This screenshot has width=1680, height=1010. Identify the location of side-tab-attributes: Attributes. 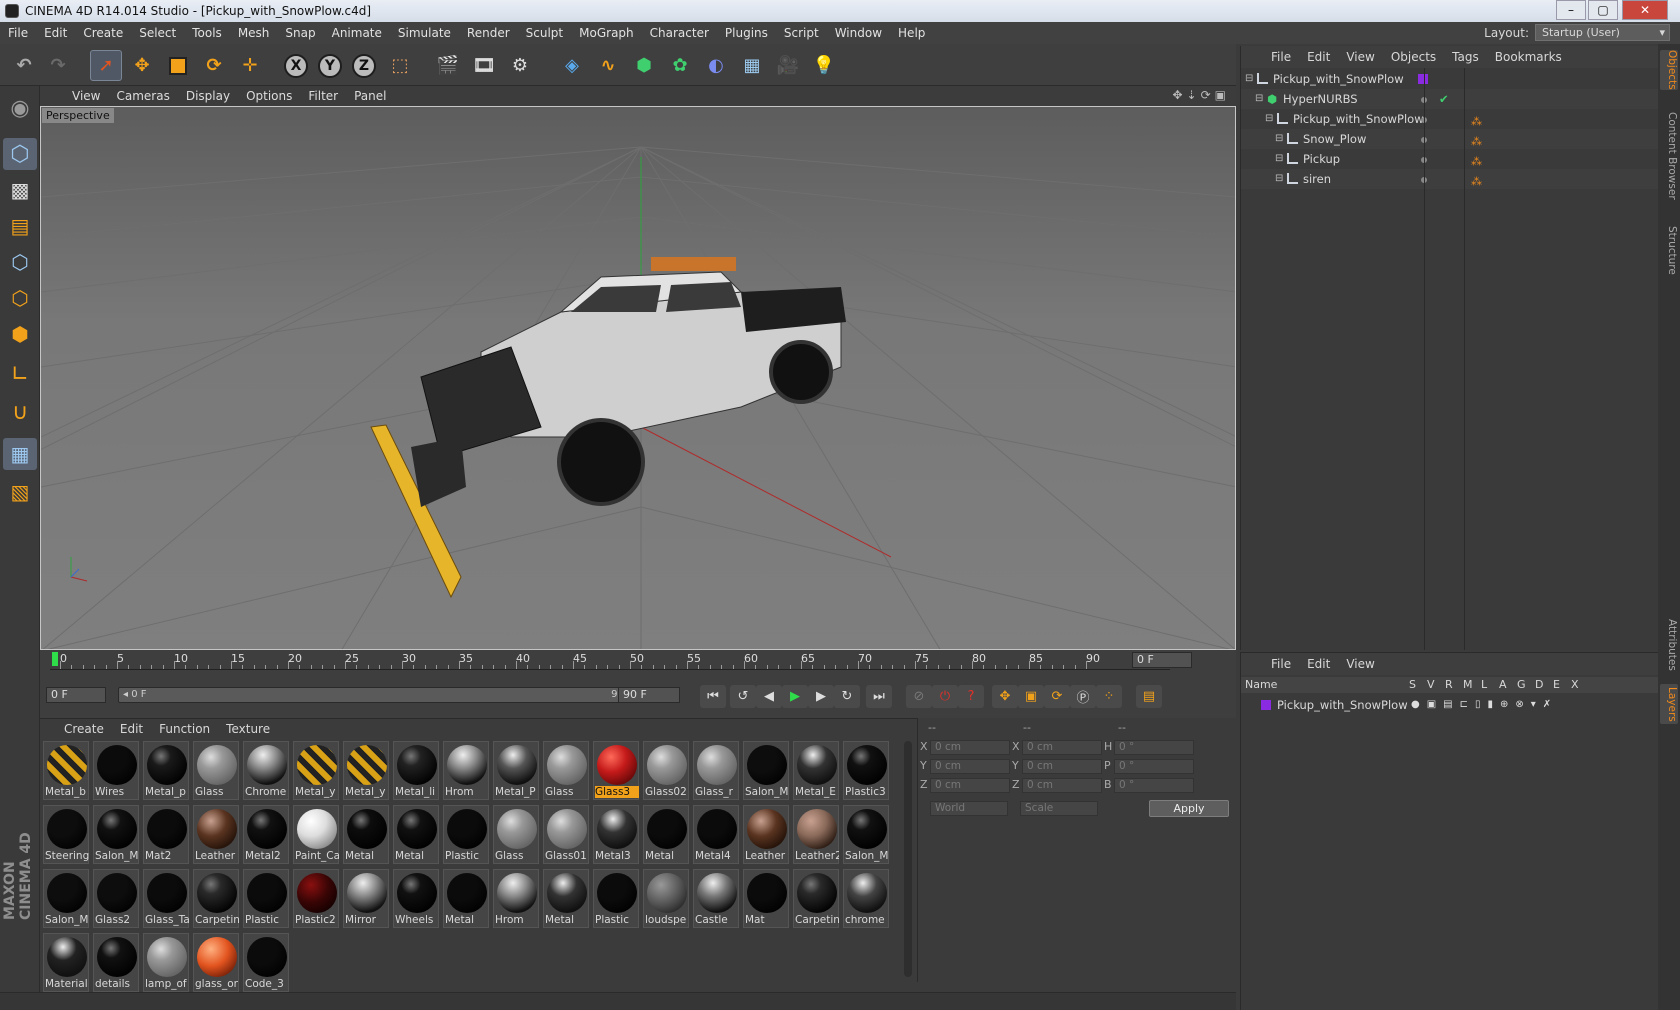
(1669, 645).